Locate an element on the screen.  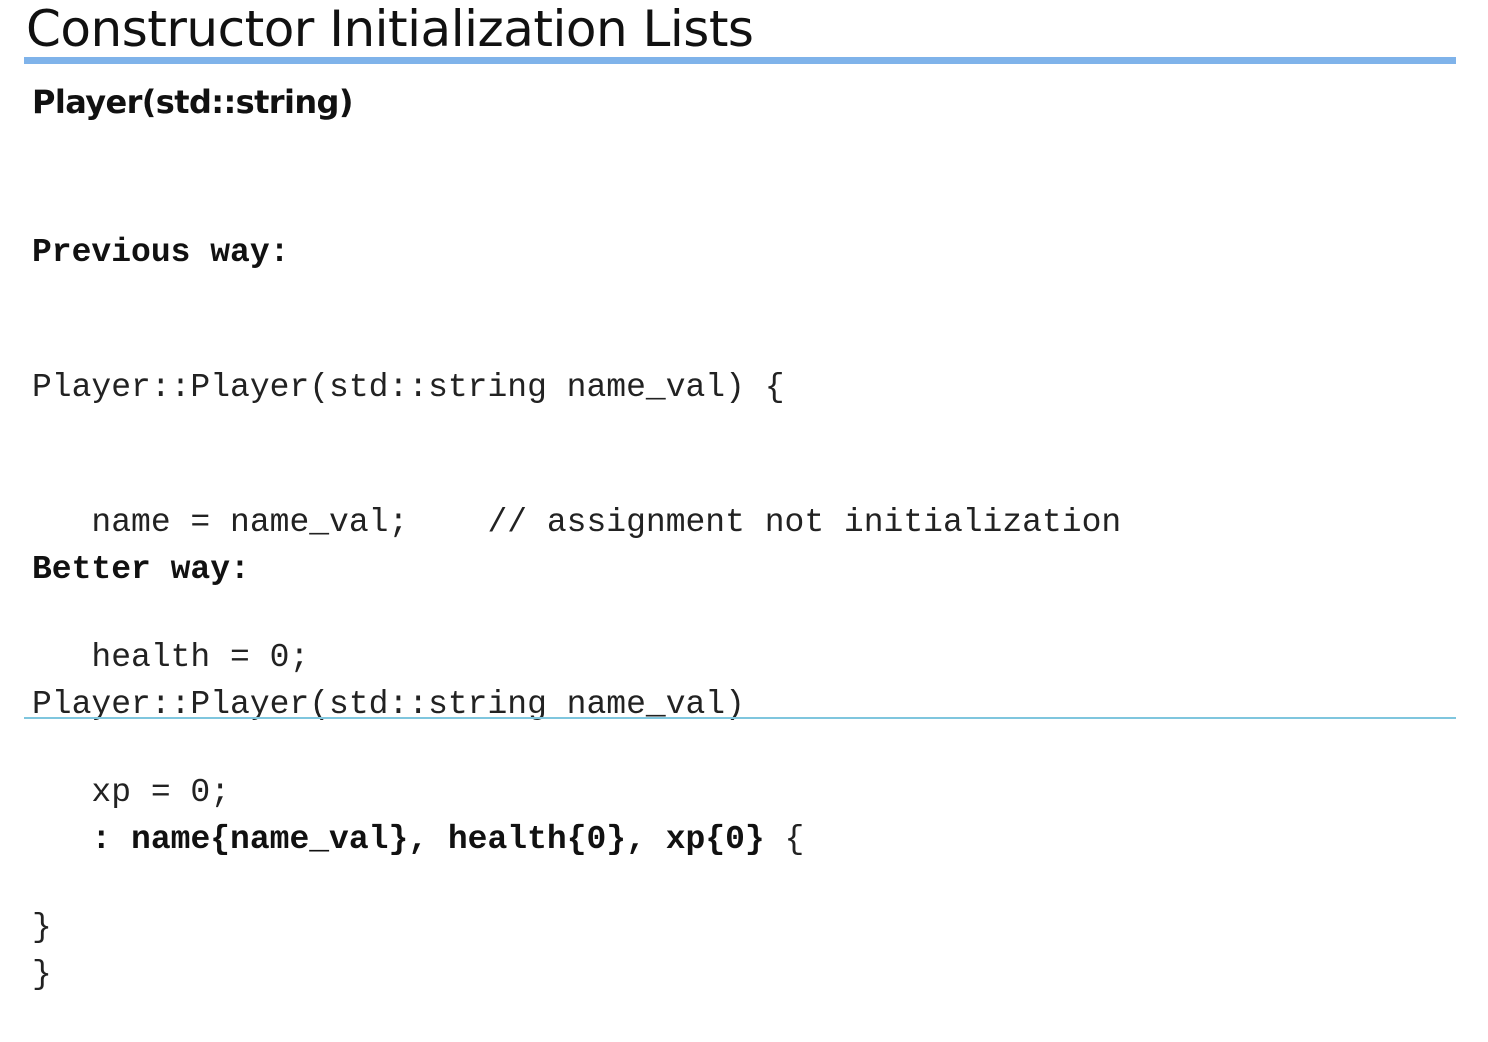
initializer-list-line: : name{name_val}, health{0}, xp{0} { is located at coordinates (418, 839).